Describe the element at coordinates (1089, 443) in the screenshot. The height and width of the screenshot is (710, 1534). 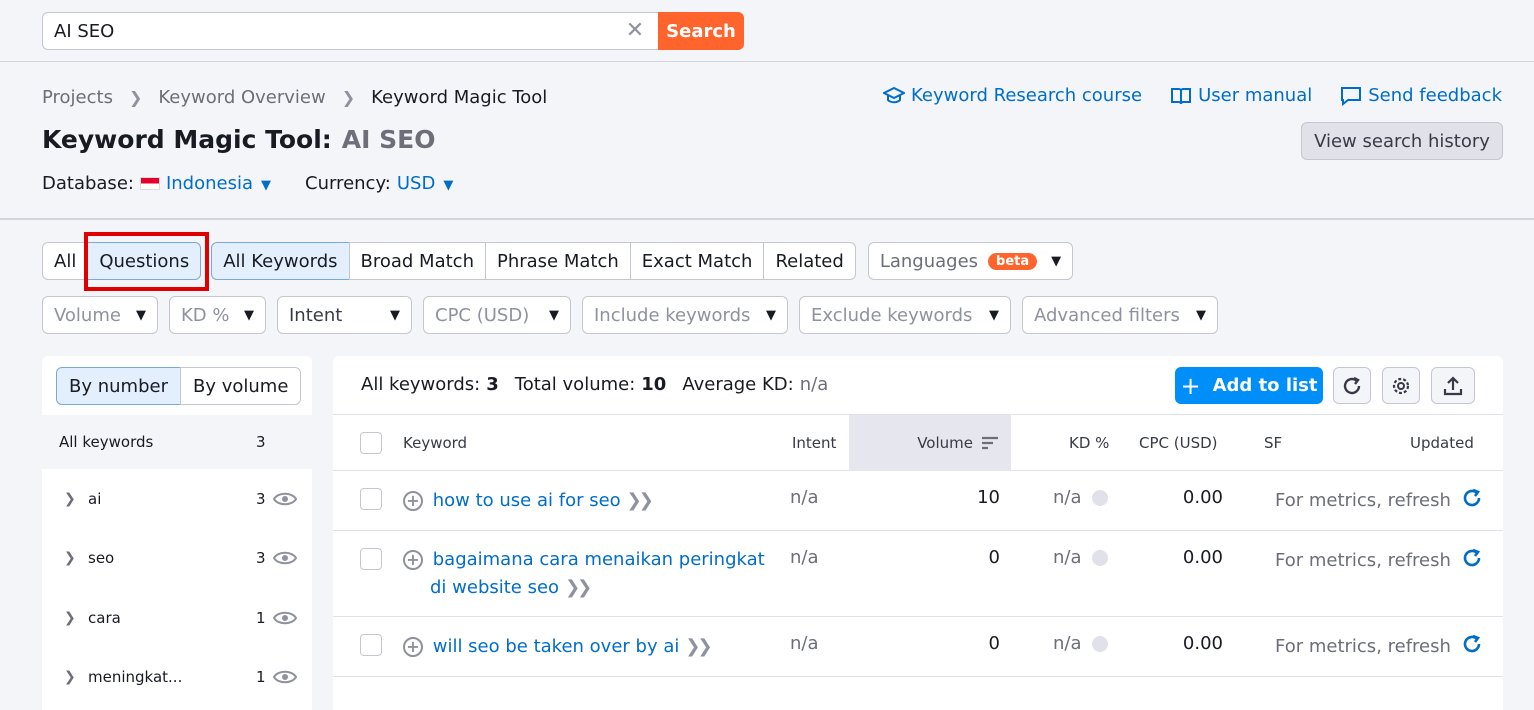
I see `column-kd: KD %` at that location.